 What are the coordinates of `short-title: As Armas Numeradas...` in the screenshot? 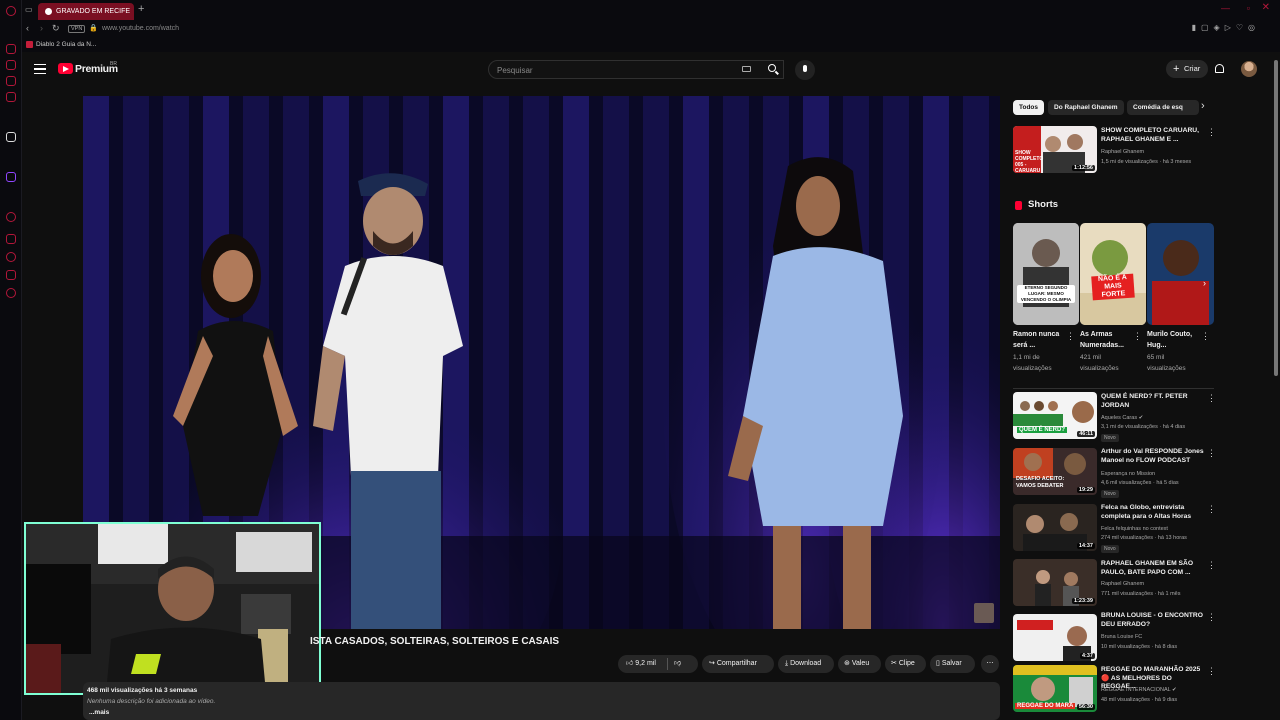 It's located at (1106, 340).